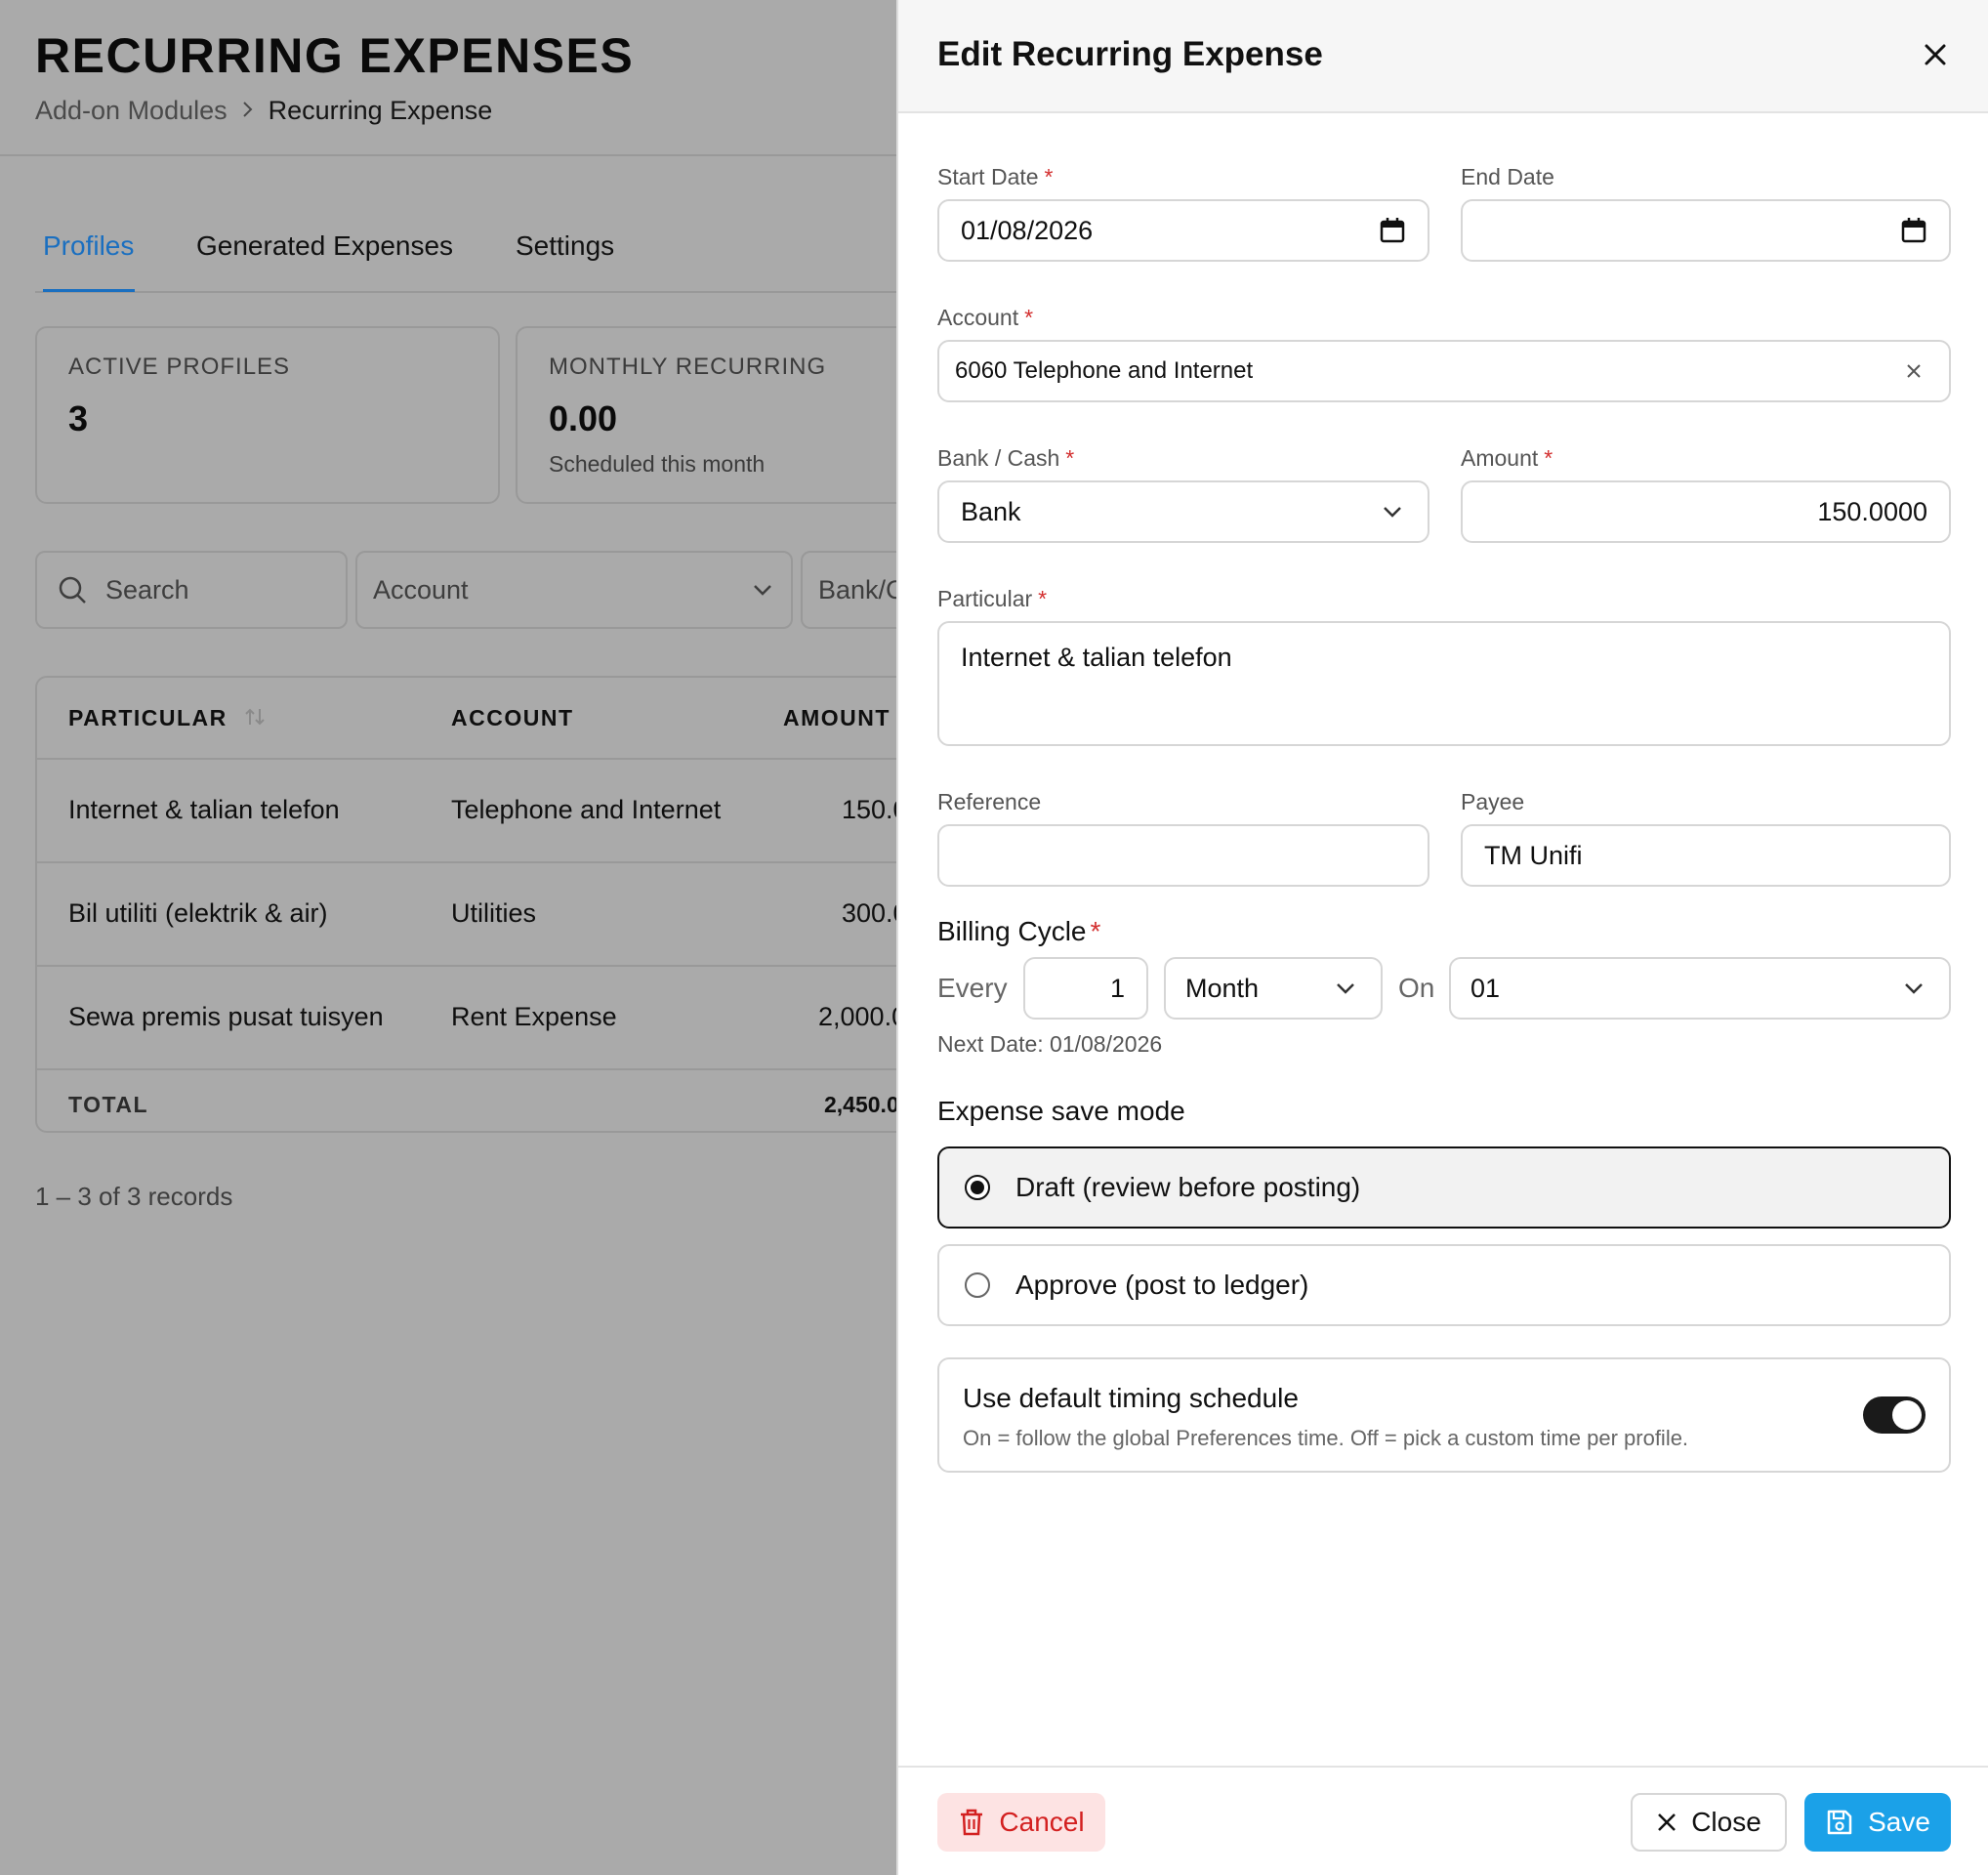 This screenshot has width=1988, height=1875. Describe the element at coordinates (324, 246) in the screenshot. I see `tab-generated-expenses: Generated Expenses` at that location.